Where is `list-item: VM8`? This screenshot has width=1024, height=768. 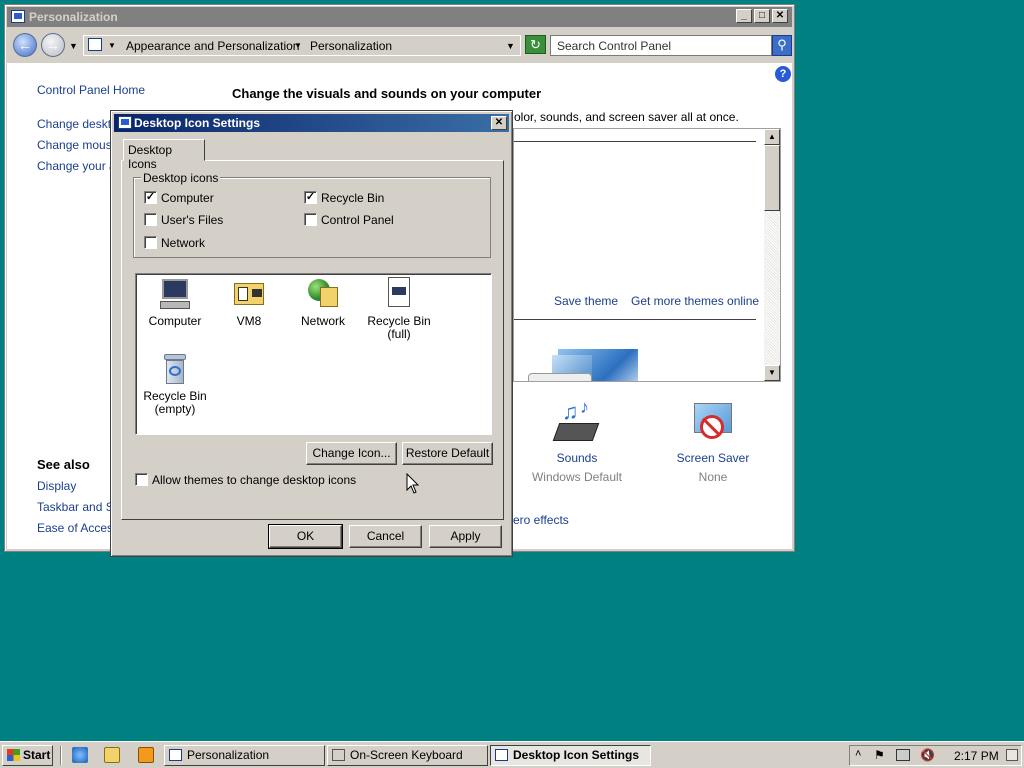
list-item: VM8 is located at coordinates (249, 302).